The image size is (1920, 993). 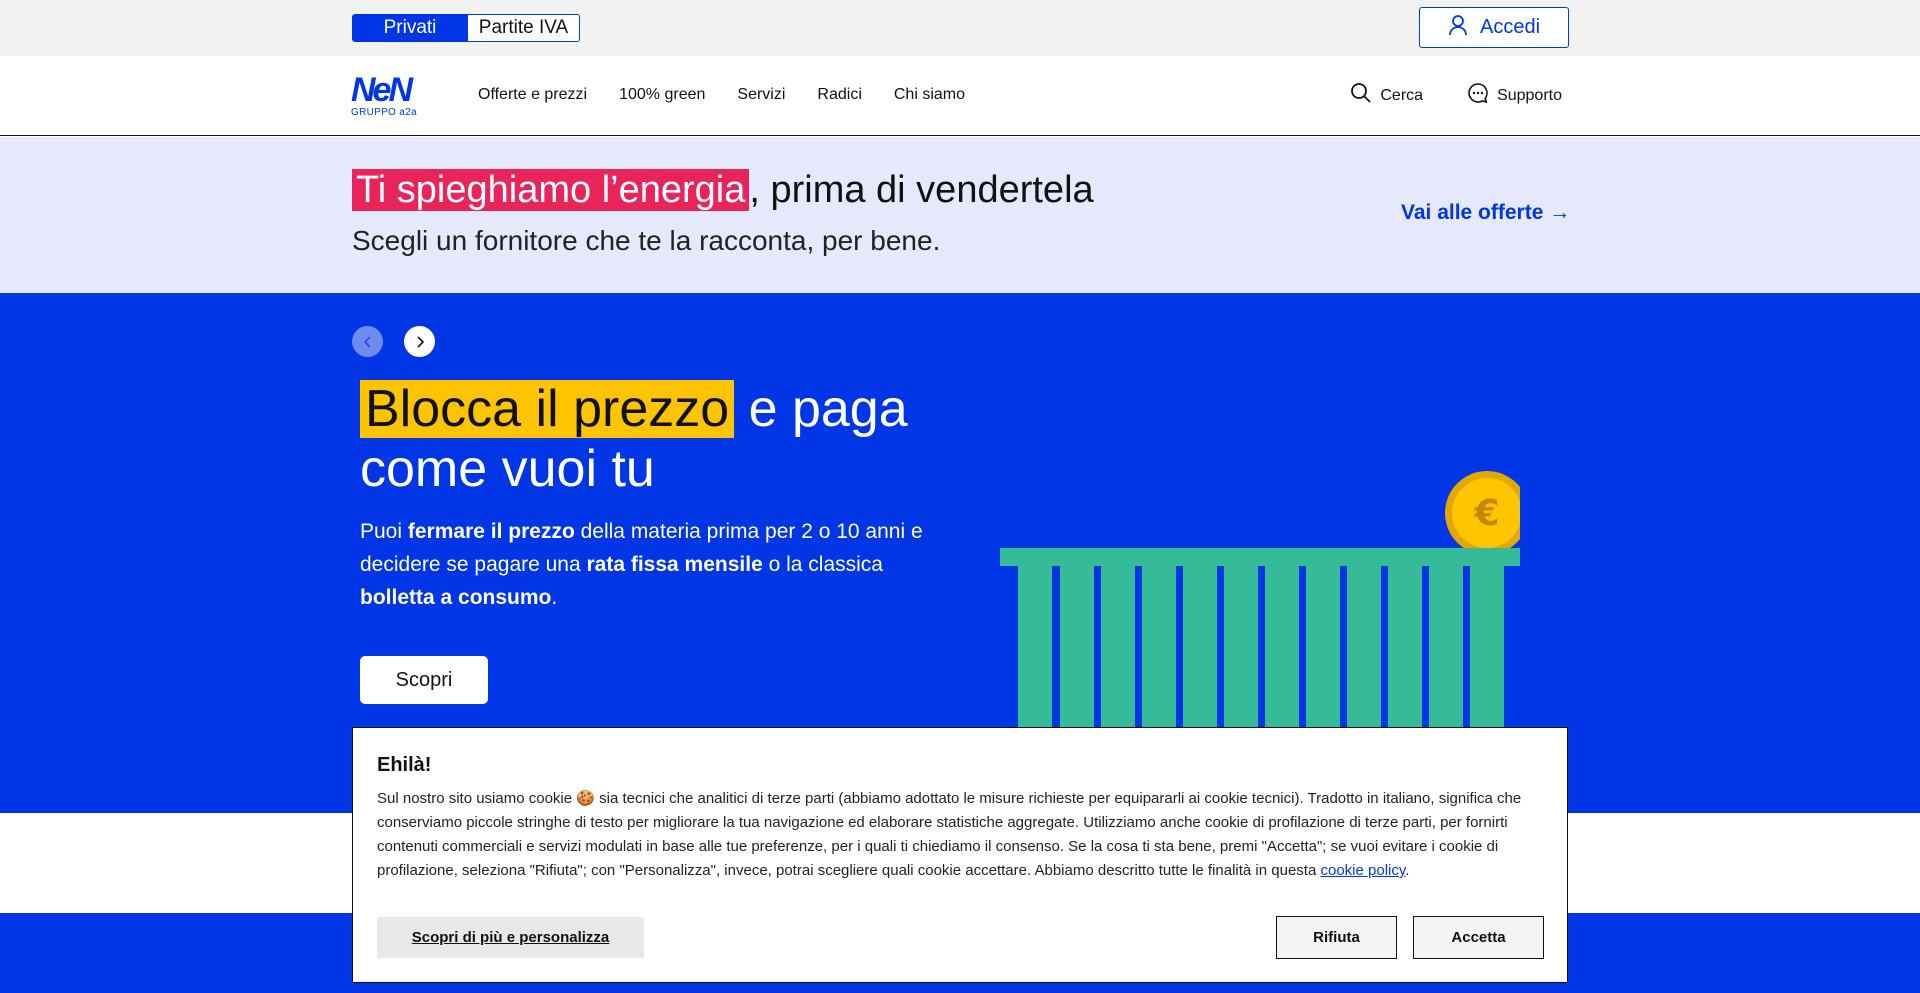 What do you see at coordinates (547, 409) in the screenshot?
I see `hero-title-highlight: Blocca il prezzo` at bounding box center [547, 409].